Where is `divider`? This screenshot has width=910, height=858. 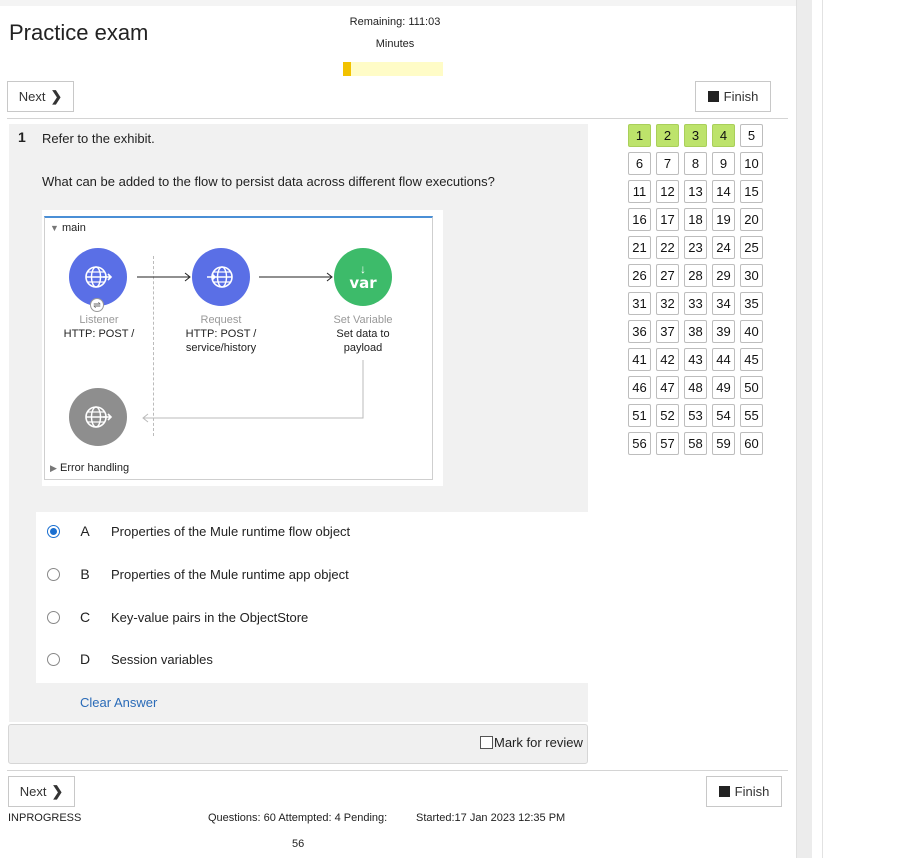
divider is located at coordinates (822, 429).